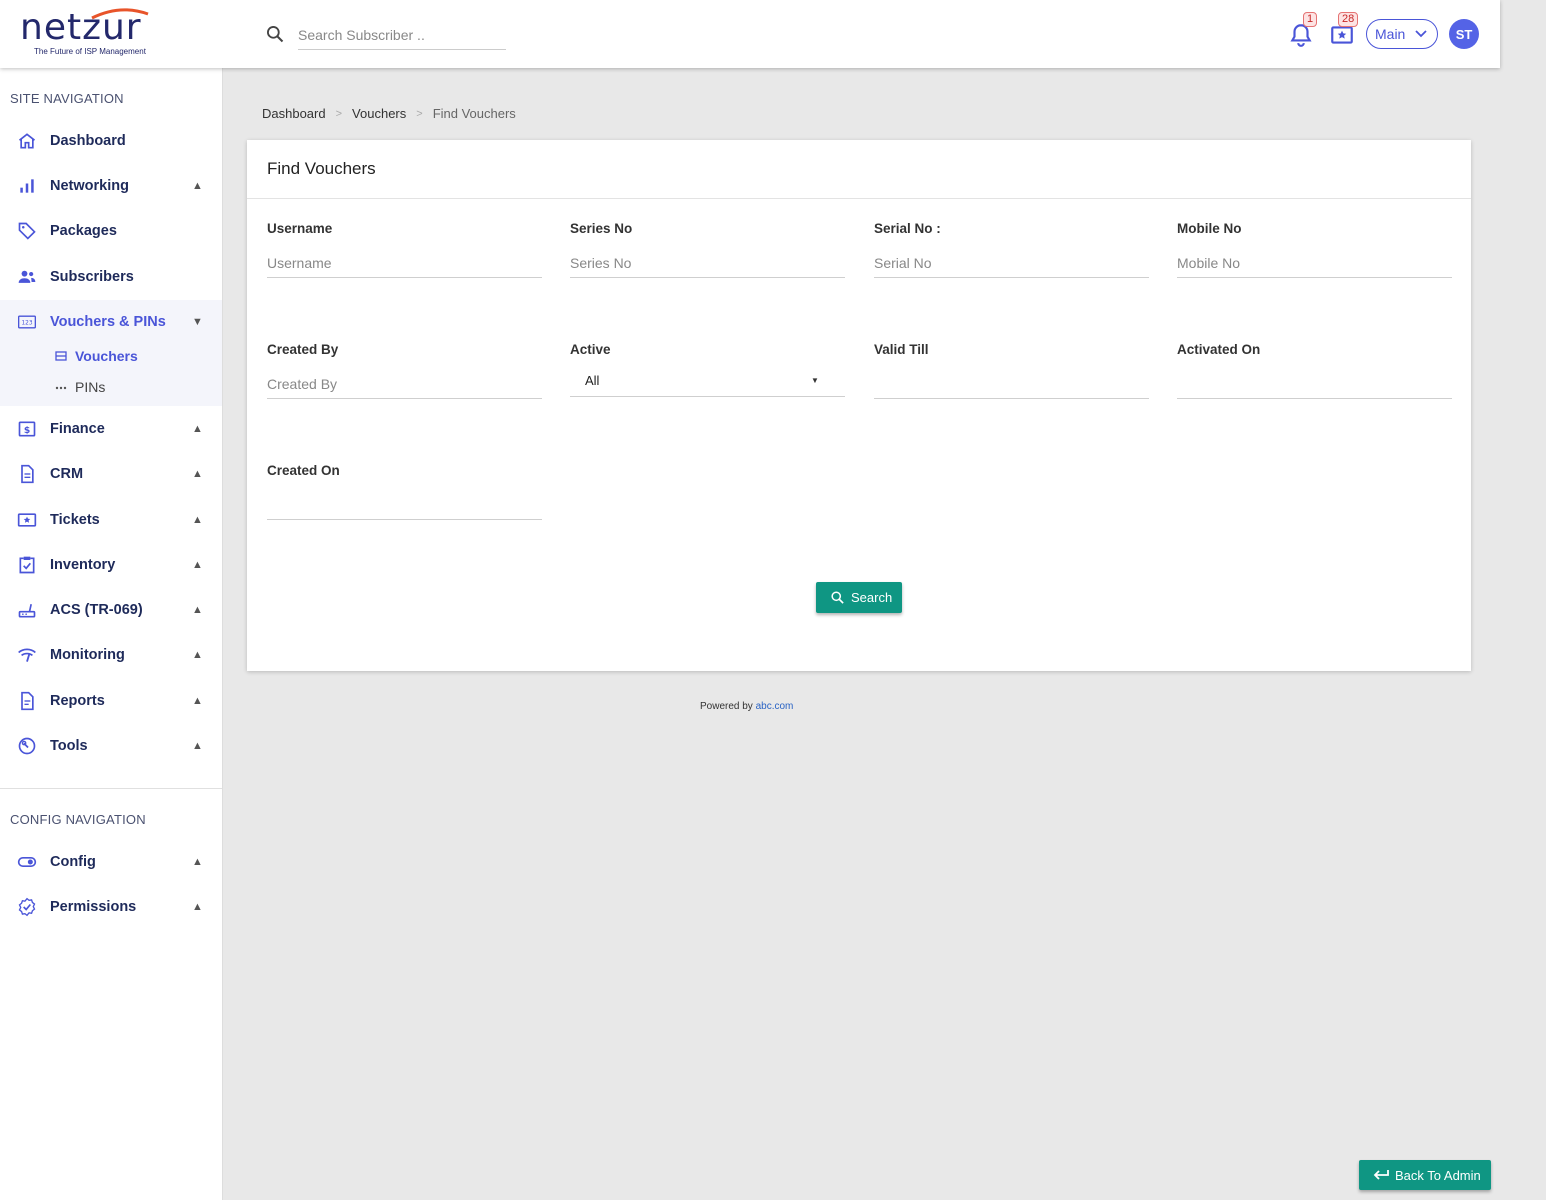 The width and height of the screenshot is (1546, 1200). Describe the element at coordinates (294, 114) in the screenshot. I see `breadcrumb-dashboard: Dashboard` at that location.